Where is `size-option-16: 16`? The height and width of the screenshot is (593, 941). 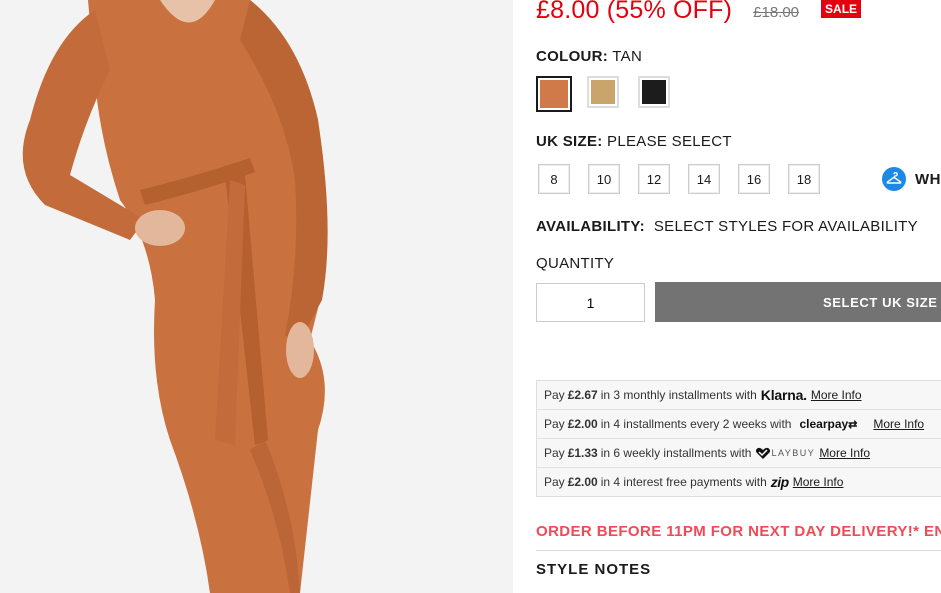
size-option-16: 16 is located at coordinates (754, 179).